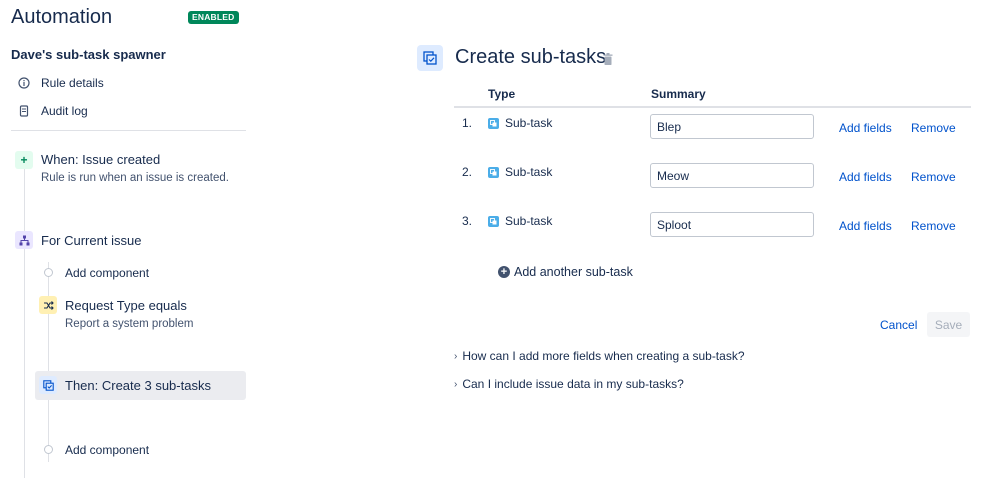  Describe the element at coordinates (467, 123) in the screenshot. I see `row-number: 1.` at that location.